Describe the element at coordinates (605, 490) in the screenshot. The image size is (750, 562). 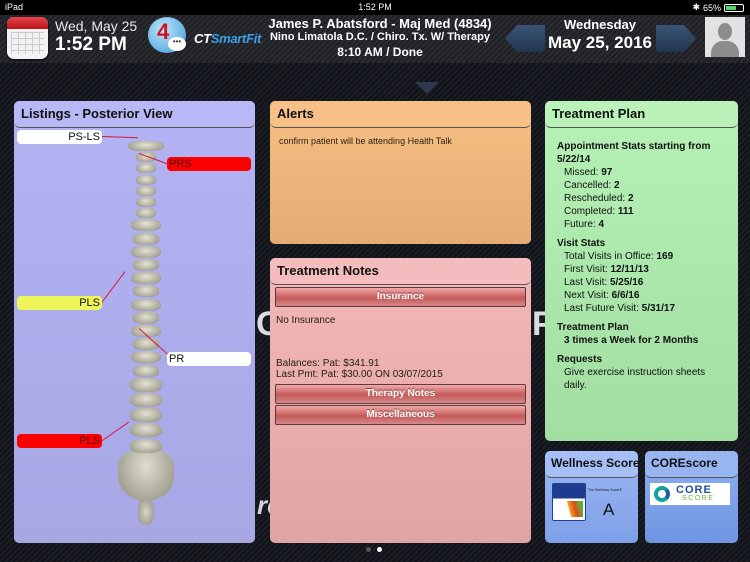
I see `wellness-caption: The Wellness Score®` at that location.